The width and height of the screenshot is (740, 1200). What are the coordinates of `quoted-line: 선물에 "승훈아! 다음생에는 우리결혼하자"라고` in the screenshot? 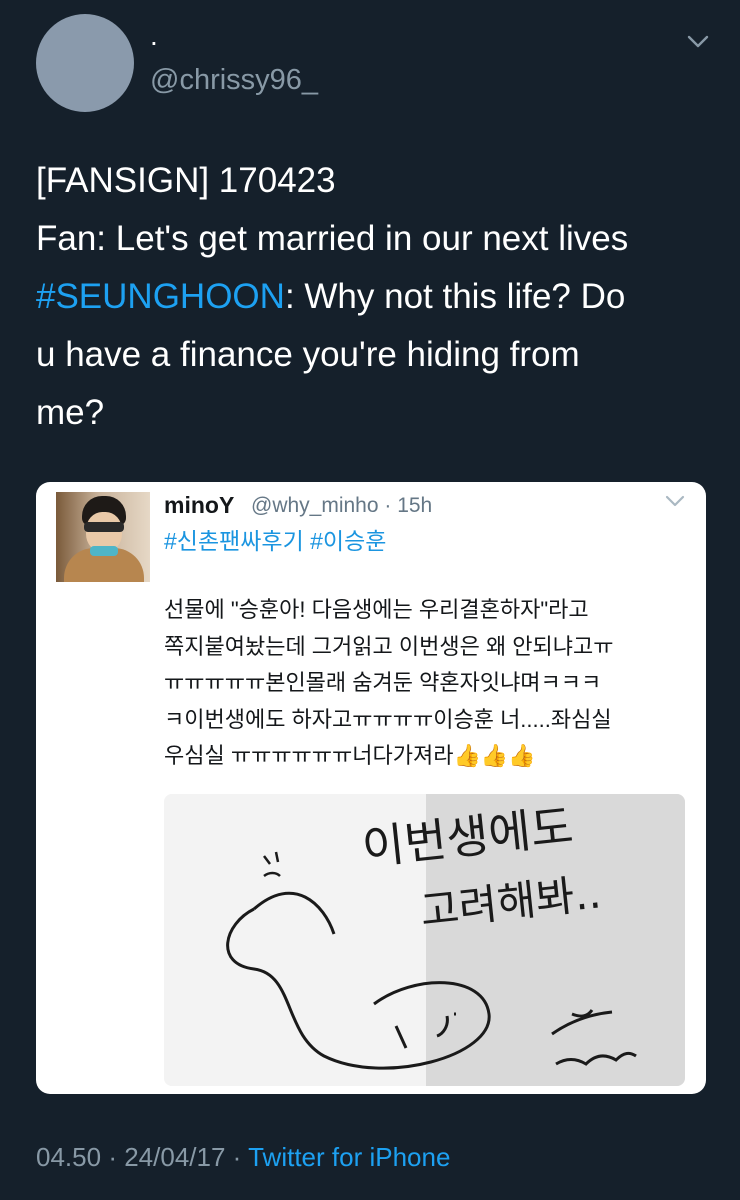 It's located at (376, 609).